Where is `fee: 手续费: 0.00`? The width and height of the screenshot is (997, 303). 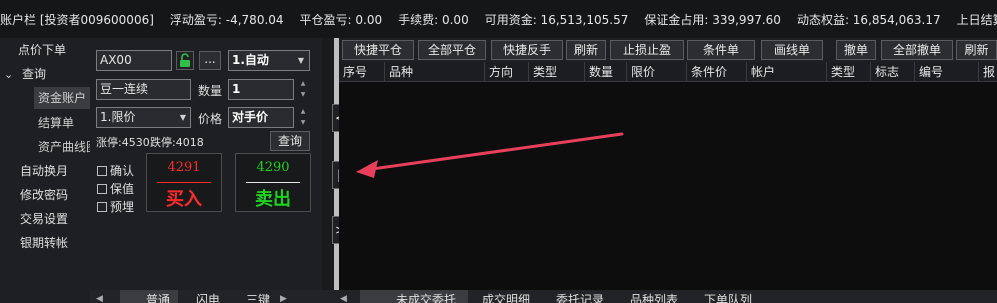 fee: 手续费: 0.00 is located at coordinates (433, 19).